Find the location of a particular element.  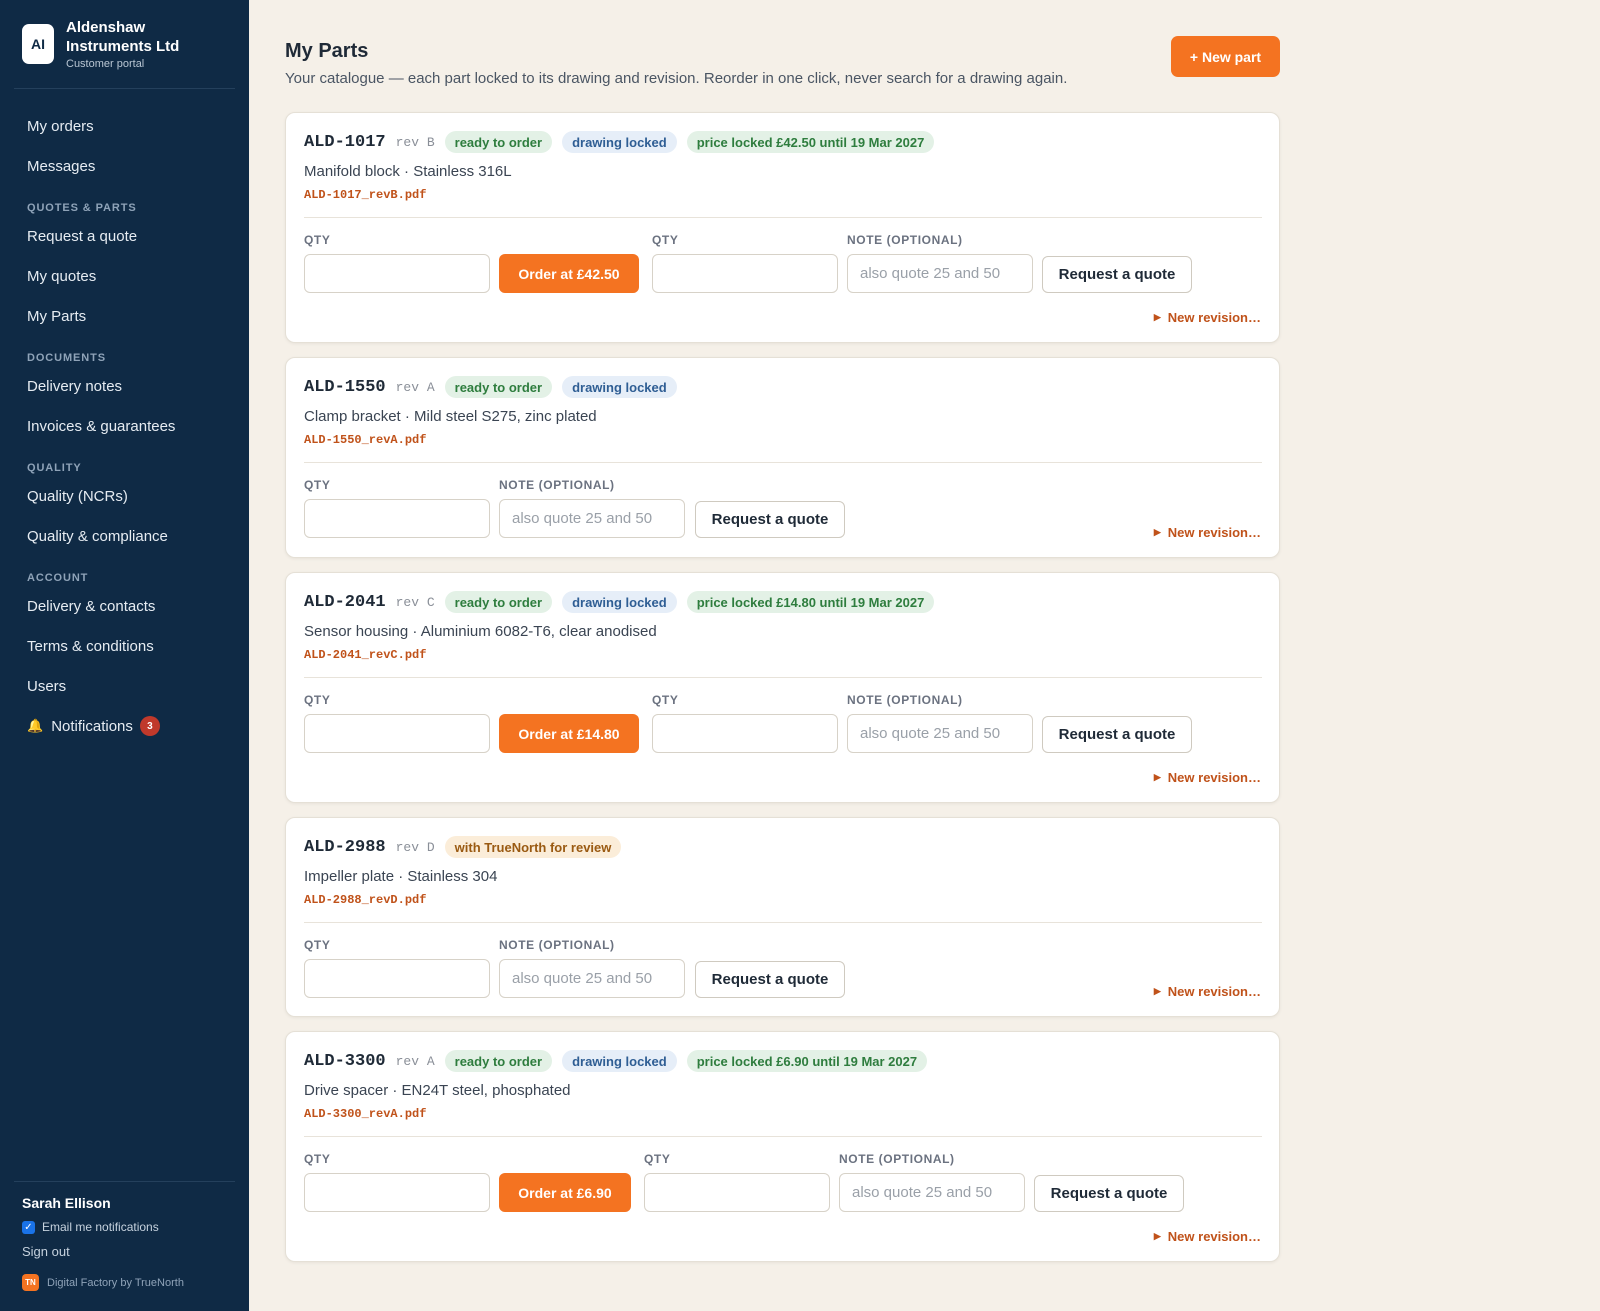

notifications-count-badge: 3 is located at coordinates (149, 726).